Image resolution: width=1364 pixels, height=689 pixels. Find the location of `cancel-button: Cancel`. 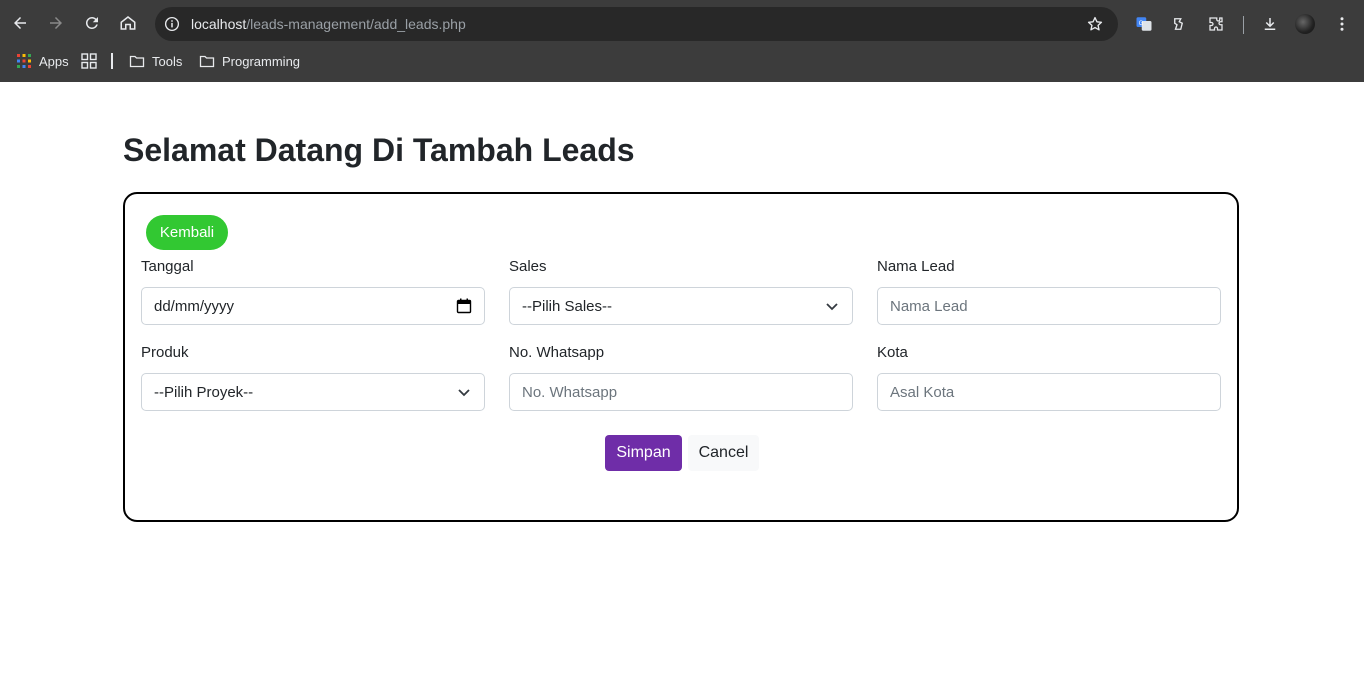

cancel-button: Cancel is located at coordinates (723, 453).